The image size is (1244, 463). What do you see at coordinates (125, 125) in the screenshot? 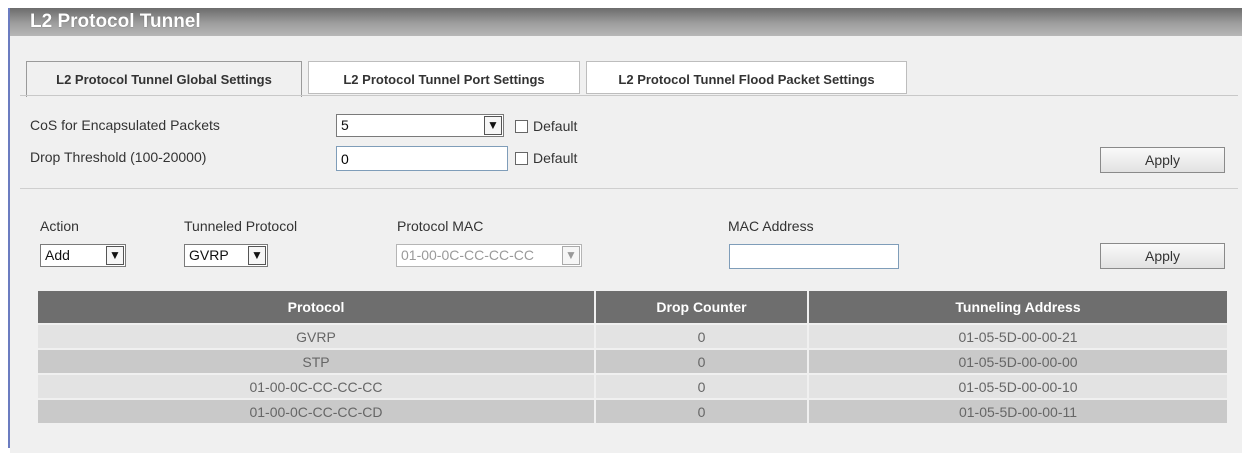
I see `cos-label: CoS for Encapsulated Packets` at bounding box center [125, 125].